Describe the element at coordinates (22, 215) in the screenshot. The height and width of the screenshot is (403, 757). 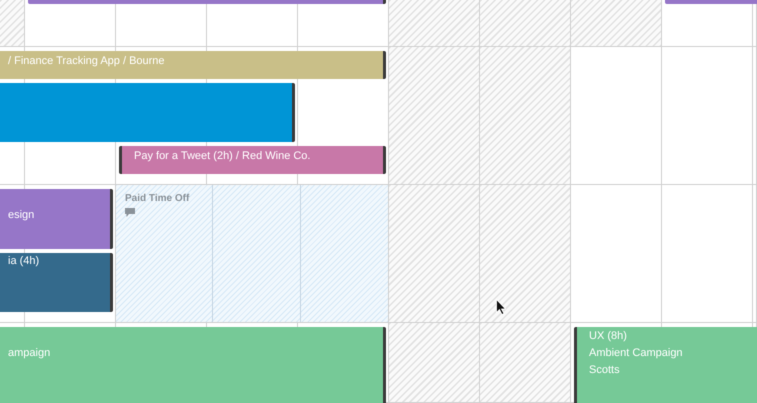
I see `event-text: esign` at that location.